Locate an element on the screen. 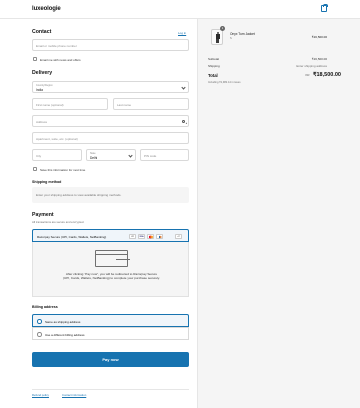 The image size is (360, 408). shopping-bag-icon is located at coordinates (324, 8).